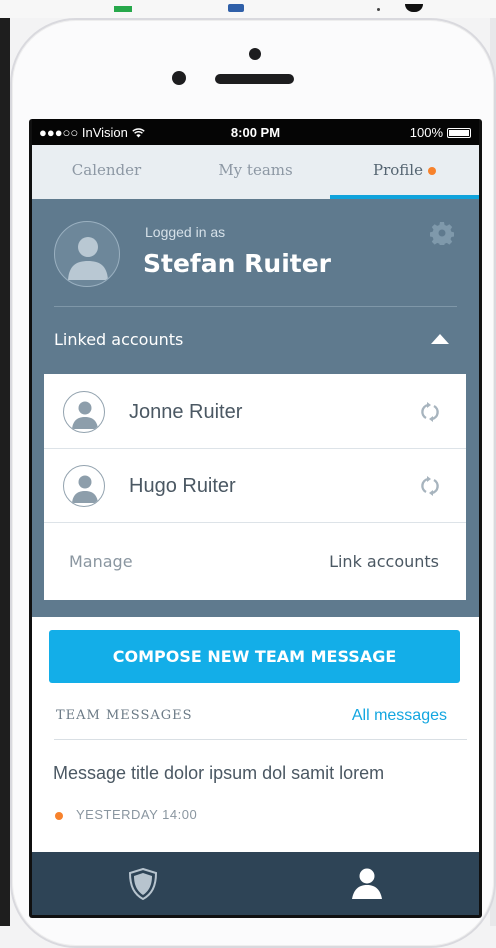 Image resolution: width=496 pixels, height=948 pixels. Describe the element at coordinates (426, 132) in the screenshot. I see `battery-percent: 100%` at that location.